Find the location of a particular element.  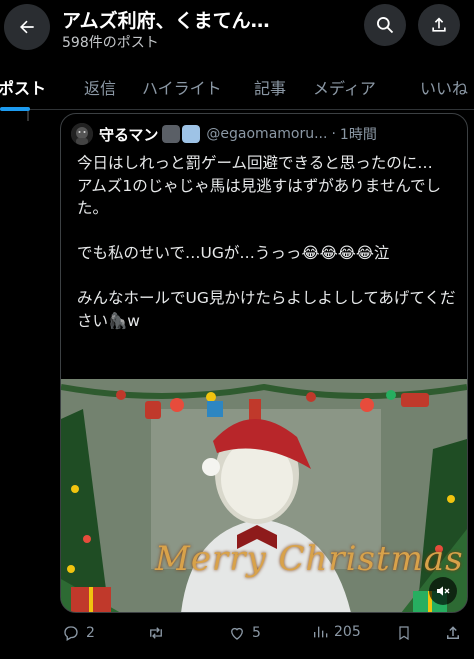

post-count: 598件のポスト is located at coordinates (110, 43).